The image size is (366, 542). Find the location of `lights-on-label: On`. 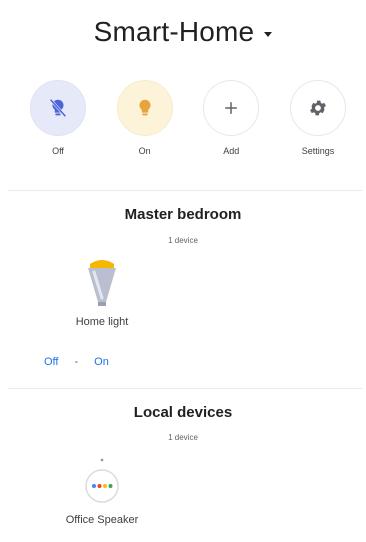

lights-on-label: On is located at coordinates (144, 151).